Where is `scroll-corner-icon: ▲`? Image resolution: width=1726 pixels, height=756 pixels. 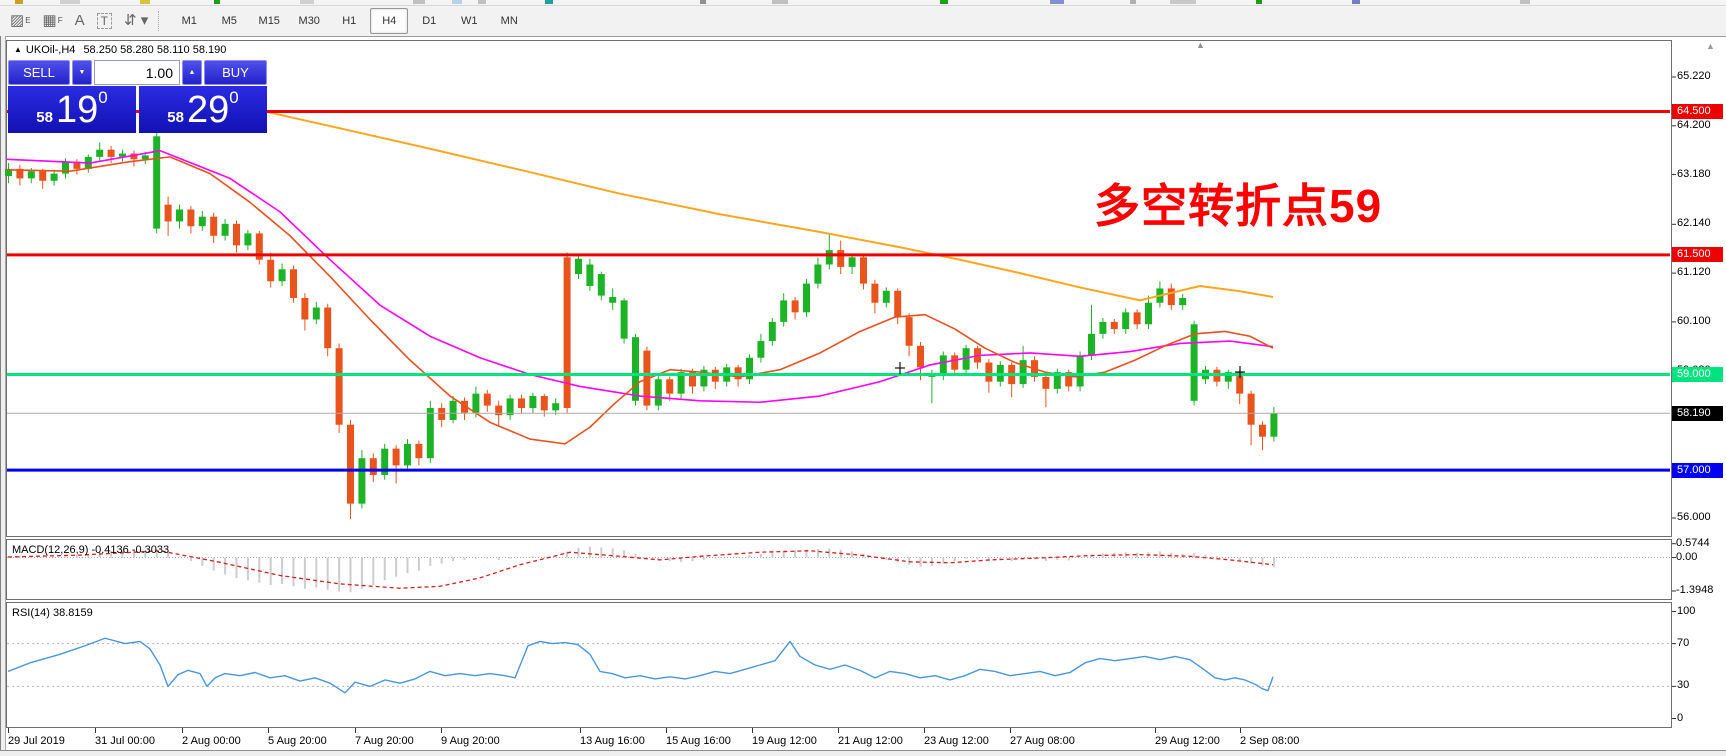 scroll-corner-icon: ▲ is located at coordinates (1710, 46).